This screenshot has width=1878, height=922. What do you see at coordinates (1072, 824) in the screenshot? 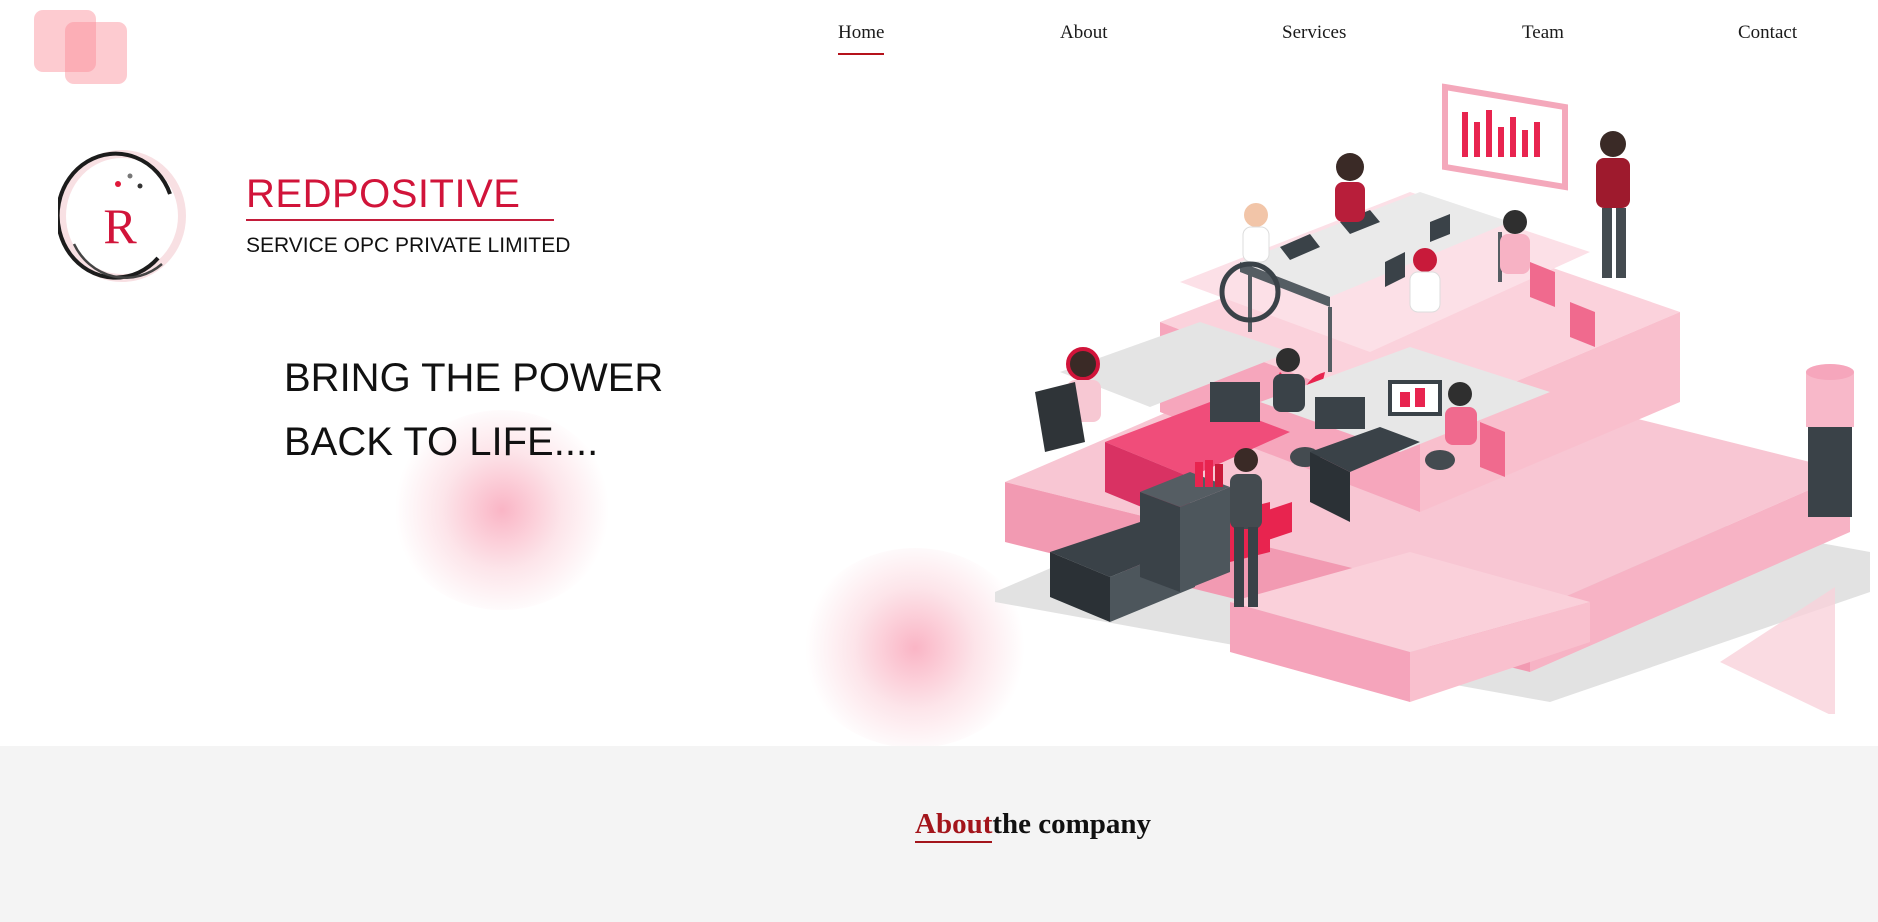
I see `about-title-rest: the company` at bounding box center [1072, 824].